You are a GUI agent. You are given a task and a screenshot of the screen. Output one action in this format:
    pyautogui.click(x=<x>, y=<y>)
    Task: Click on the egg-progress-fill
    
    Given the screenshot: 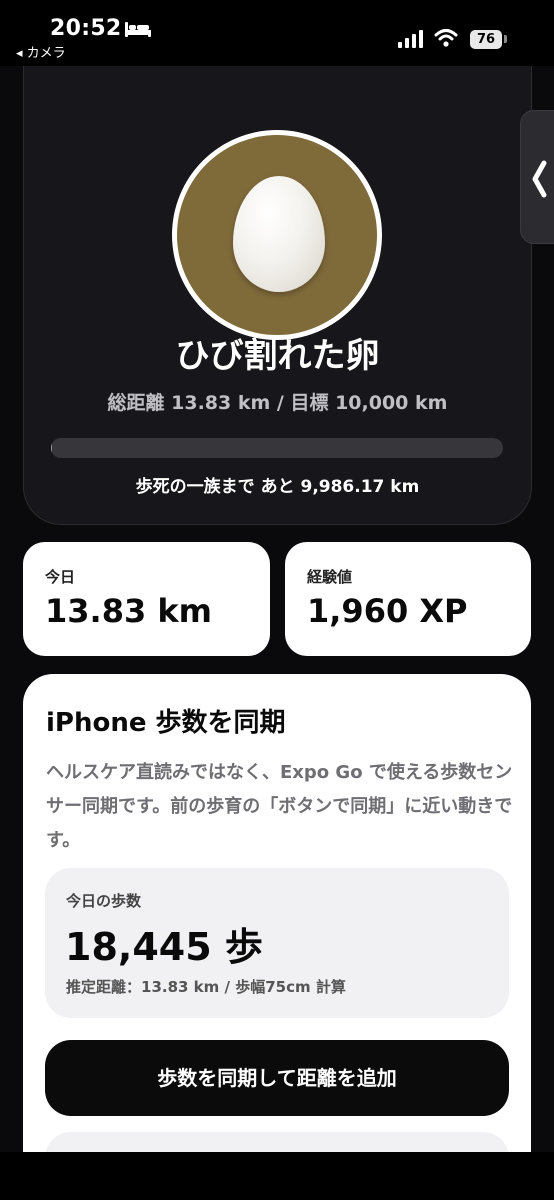 What is the action you would take?
    pyautogui.click(x=51, y=448)
    